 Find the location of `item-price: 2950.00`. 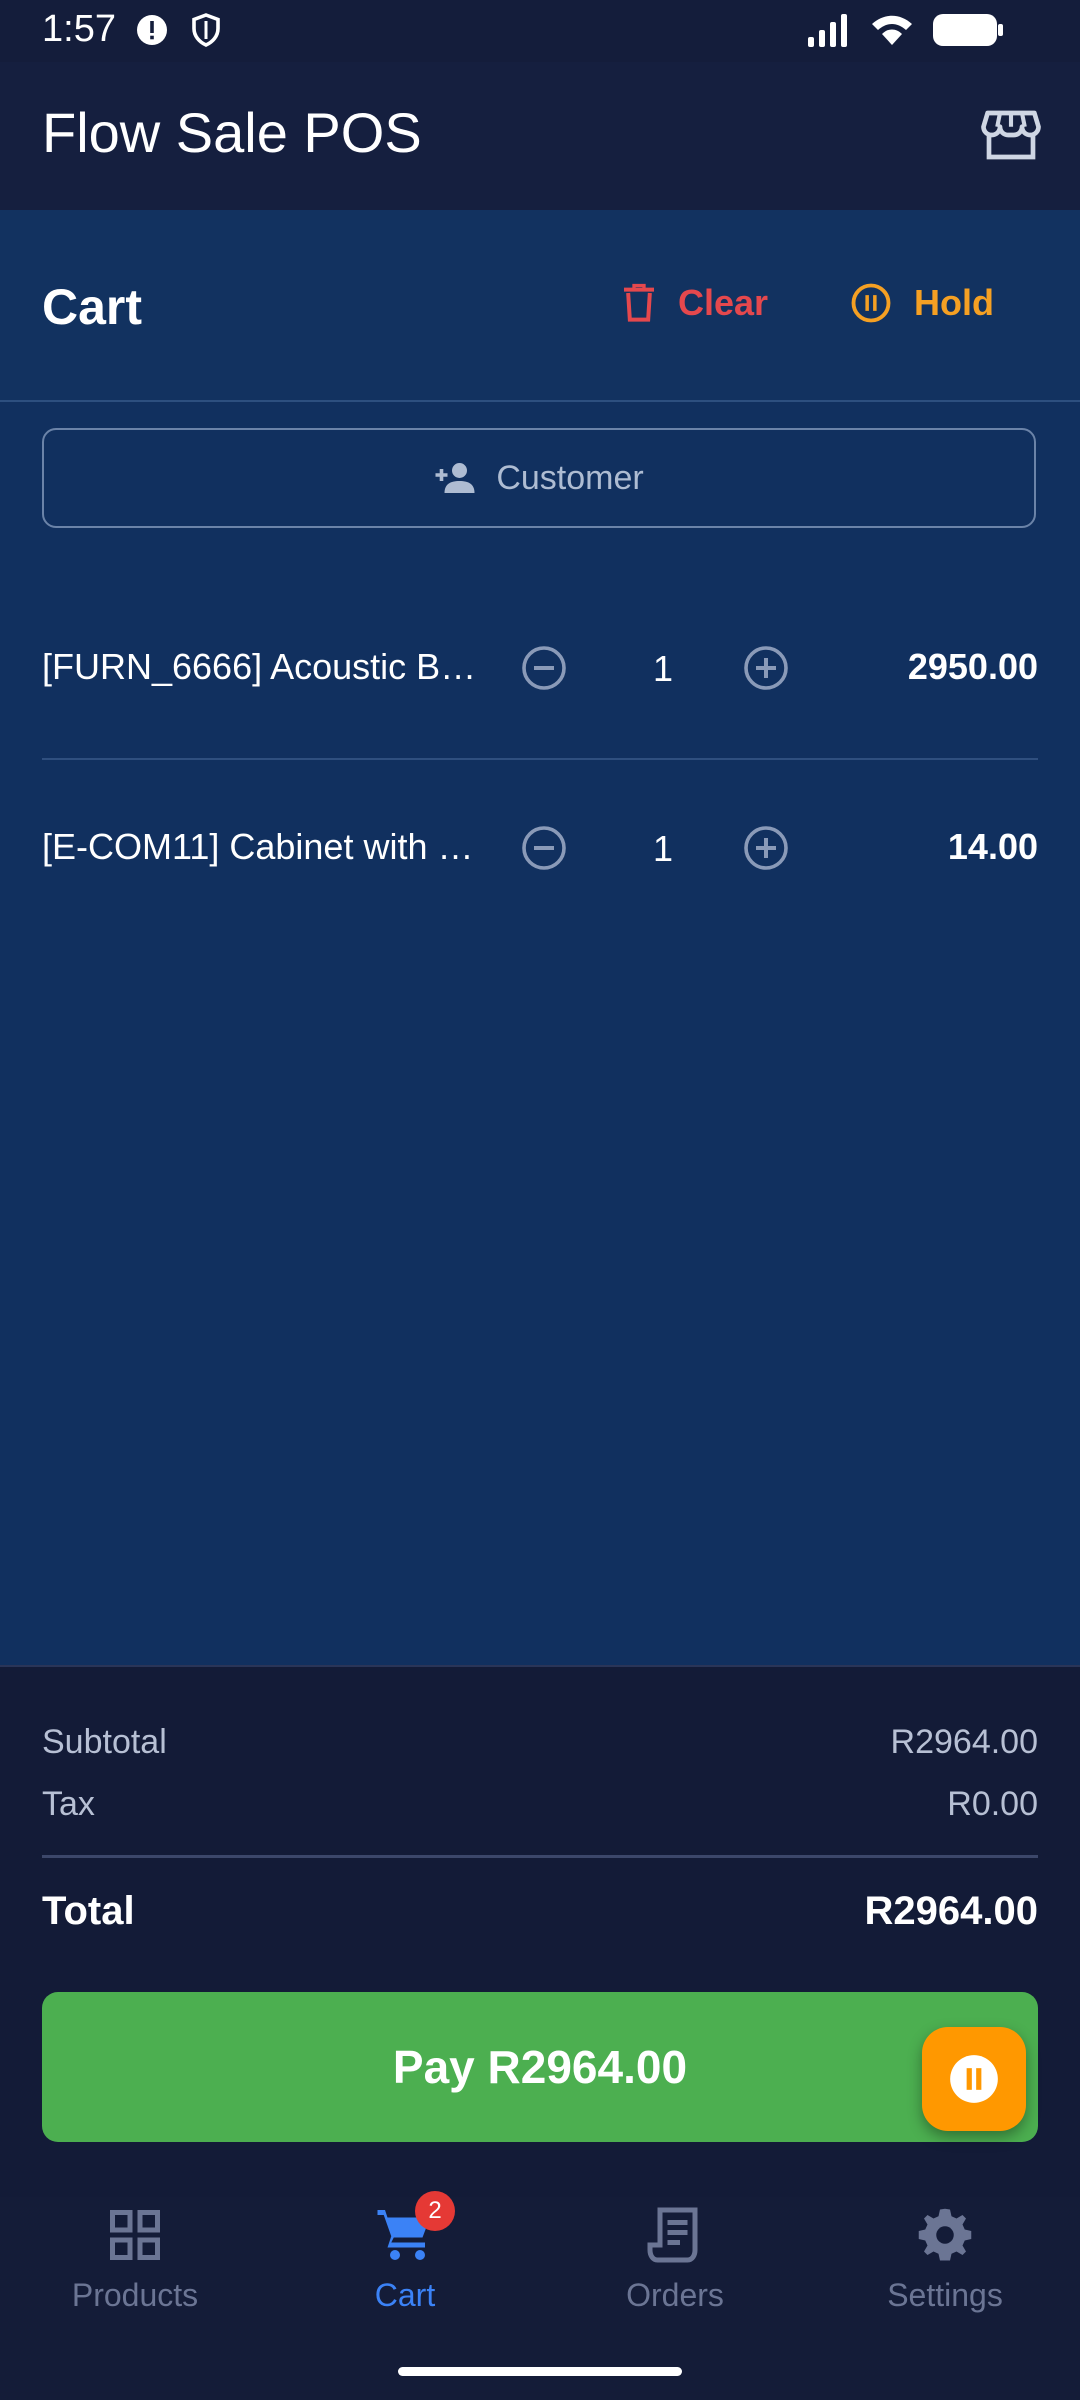

item-price: 2950.00 is located at coordinates (972, 666).